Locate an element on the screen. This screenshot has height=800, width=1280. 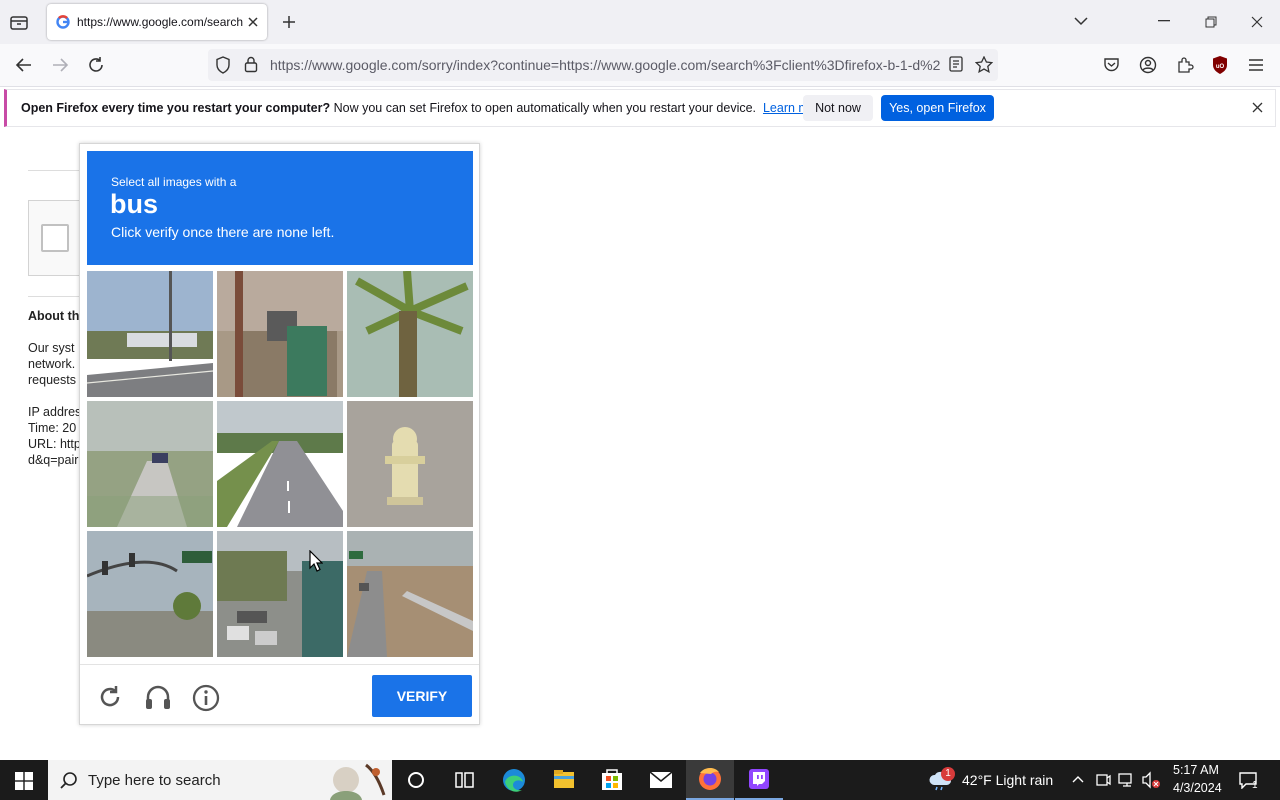
reload-icon is located at coordinates (96, 65).